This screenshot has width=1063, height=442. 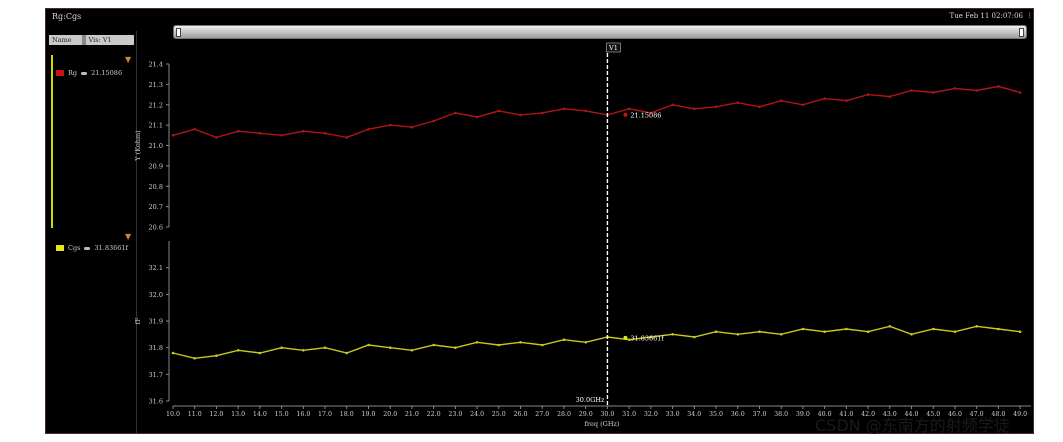 I want to click on marker-rg-dot, so click(x=625, y=114).